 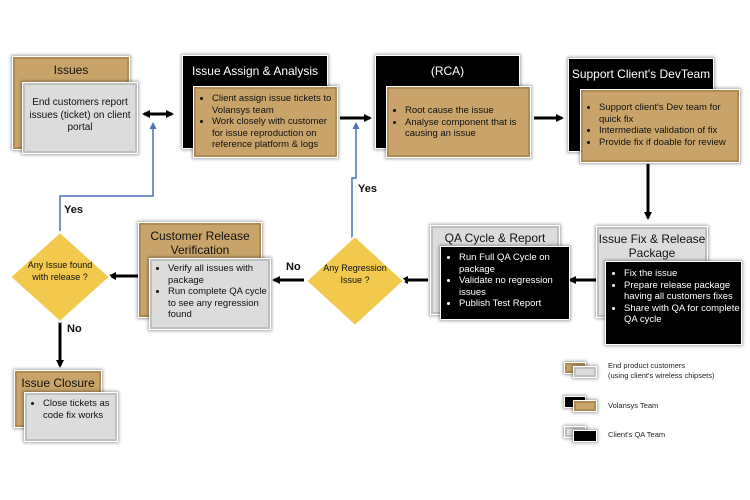 I want to click on bullet: Publish Test Report, so click(x=514, y=304).